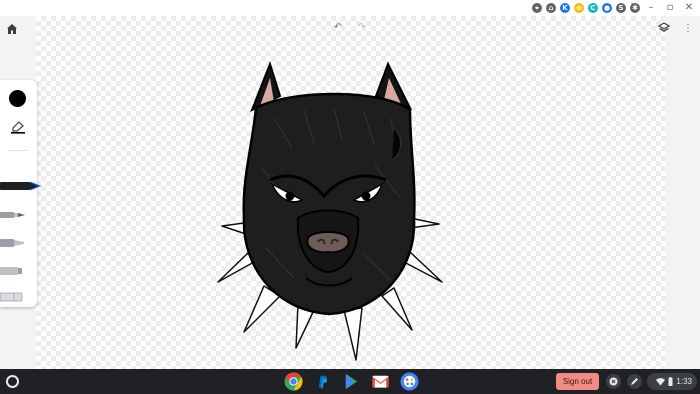  What do you see at coordinates (651, 7) in the screenshot?
I see `minimize-icon: –` at bounding box center [651, 7].